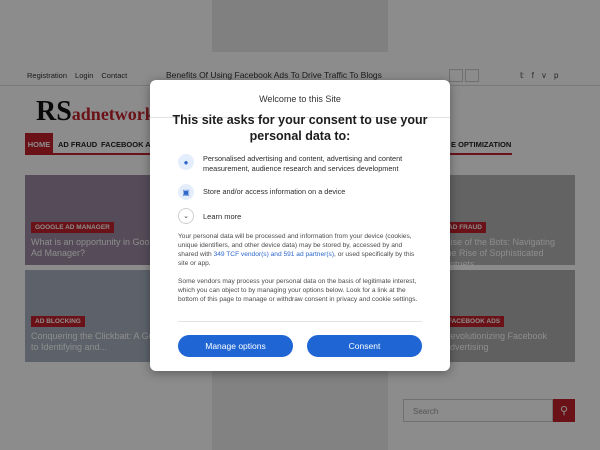 This screenshot has width=600, height=450. What do you see at coordinates (186, 162) in the screenshot?
I see `person-icon: ●` at bounding box center [186, 162].